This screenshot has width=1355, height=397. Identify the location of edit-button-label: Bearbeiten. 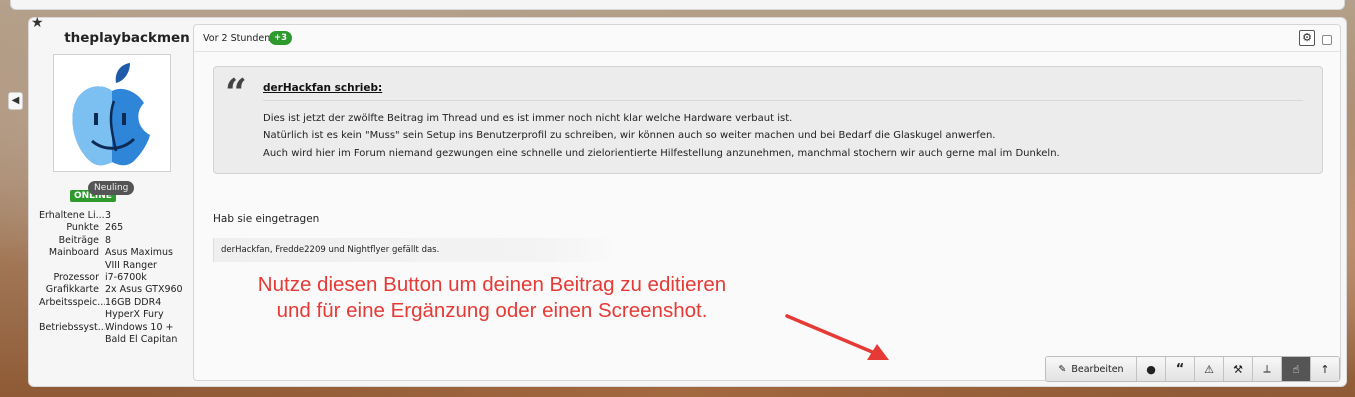
(1097, 369).